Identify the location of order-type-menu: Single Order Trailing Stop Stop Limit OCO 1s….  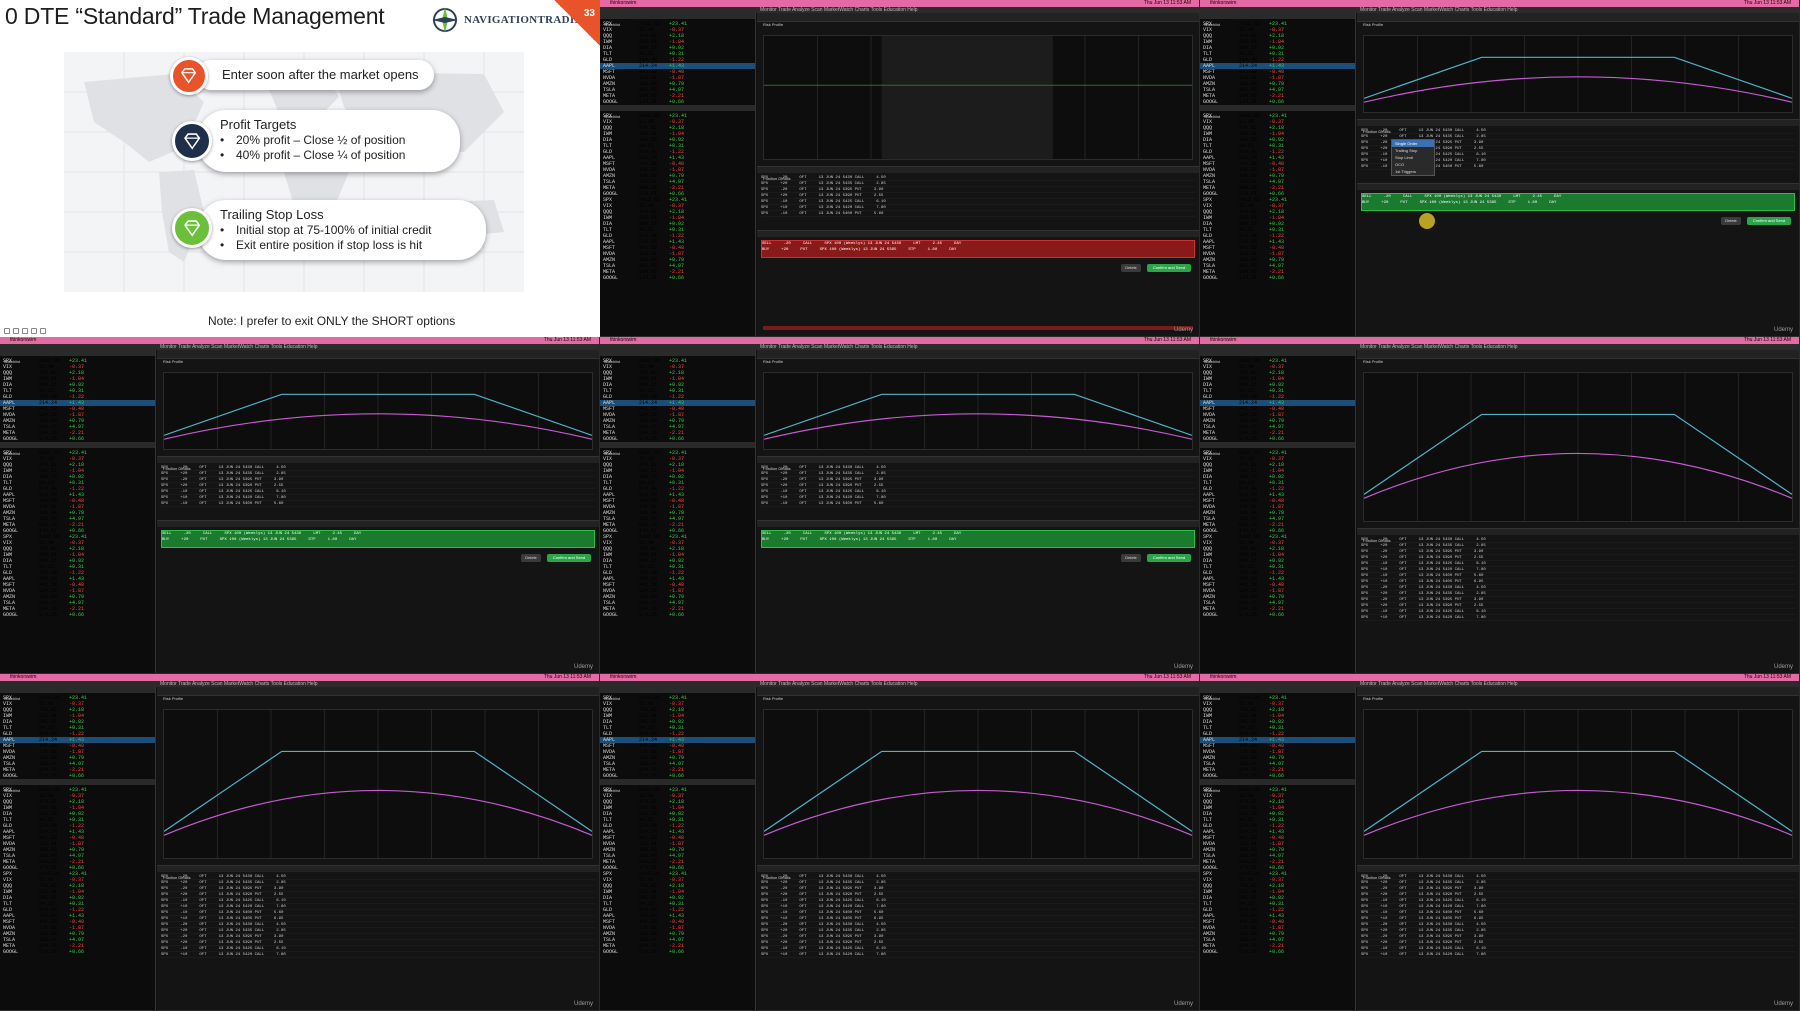
(1413, 157).